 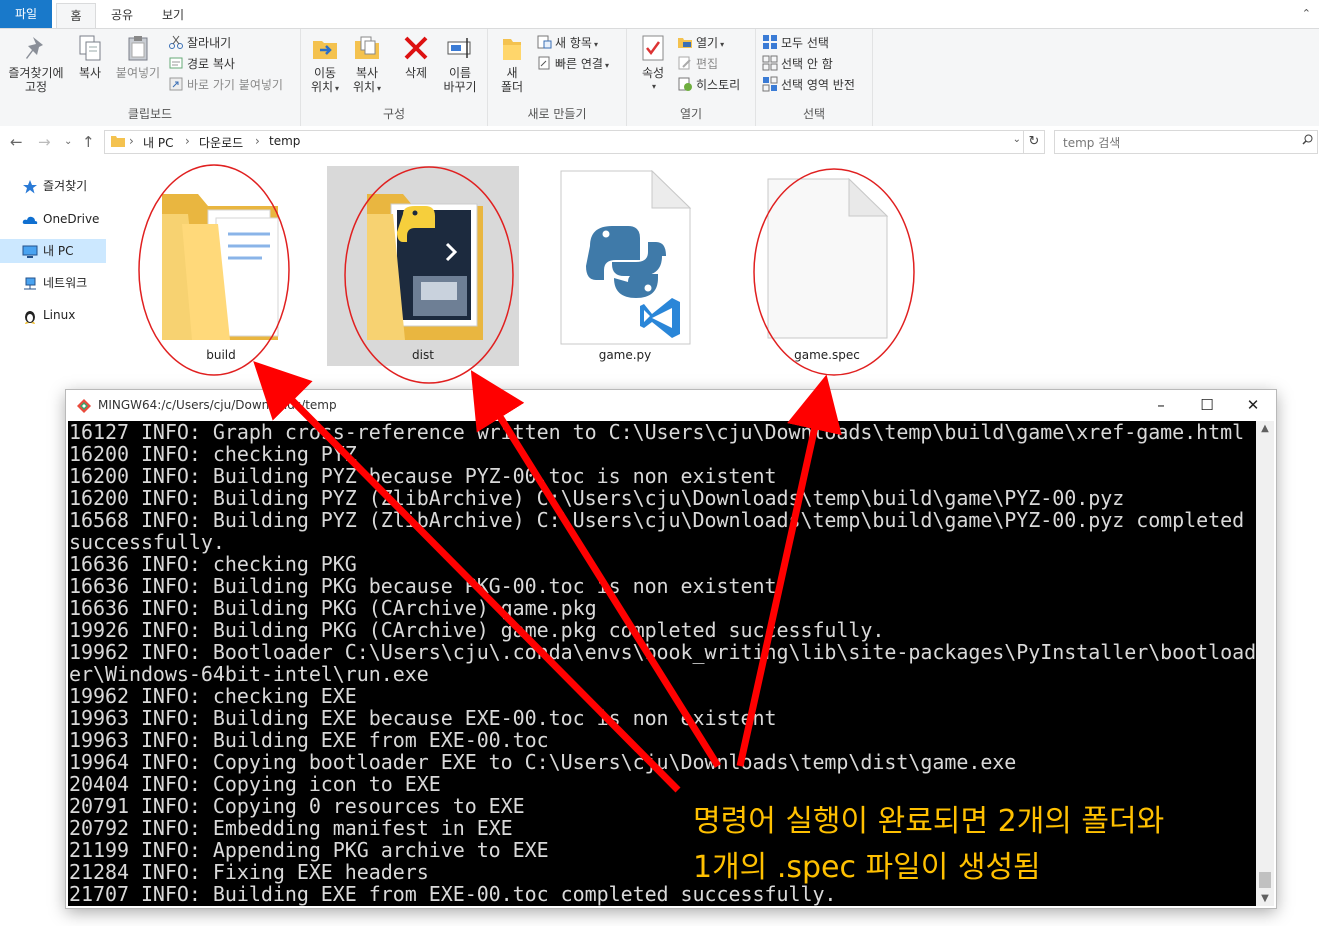 What do you see at coordinates (309, 850) in the screenshot?
I see `terminal-line: 21199 INFO: Appending PKG archive to EXE` at bounding box center [309, 850].